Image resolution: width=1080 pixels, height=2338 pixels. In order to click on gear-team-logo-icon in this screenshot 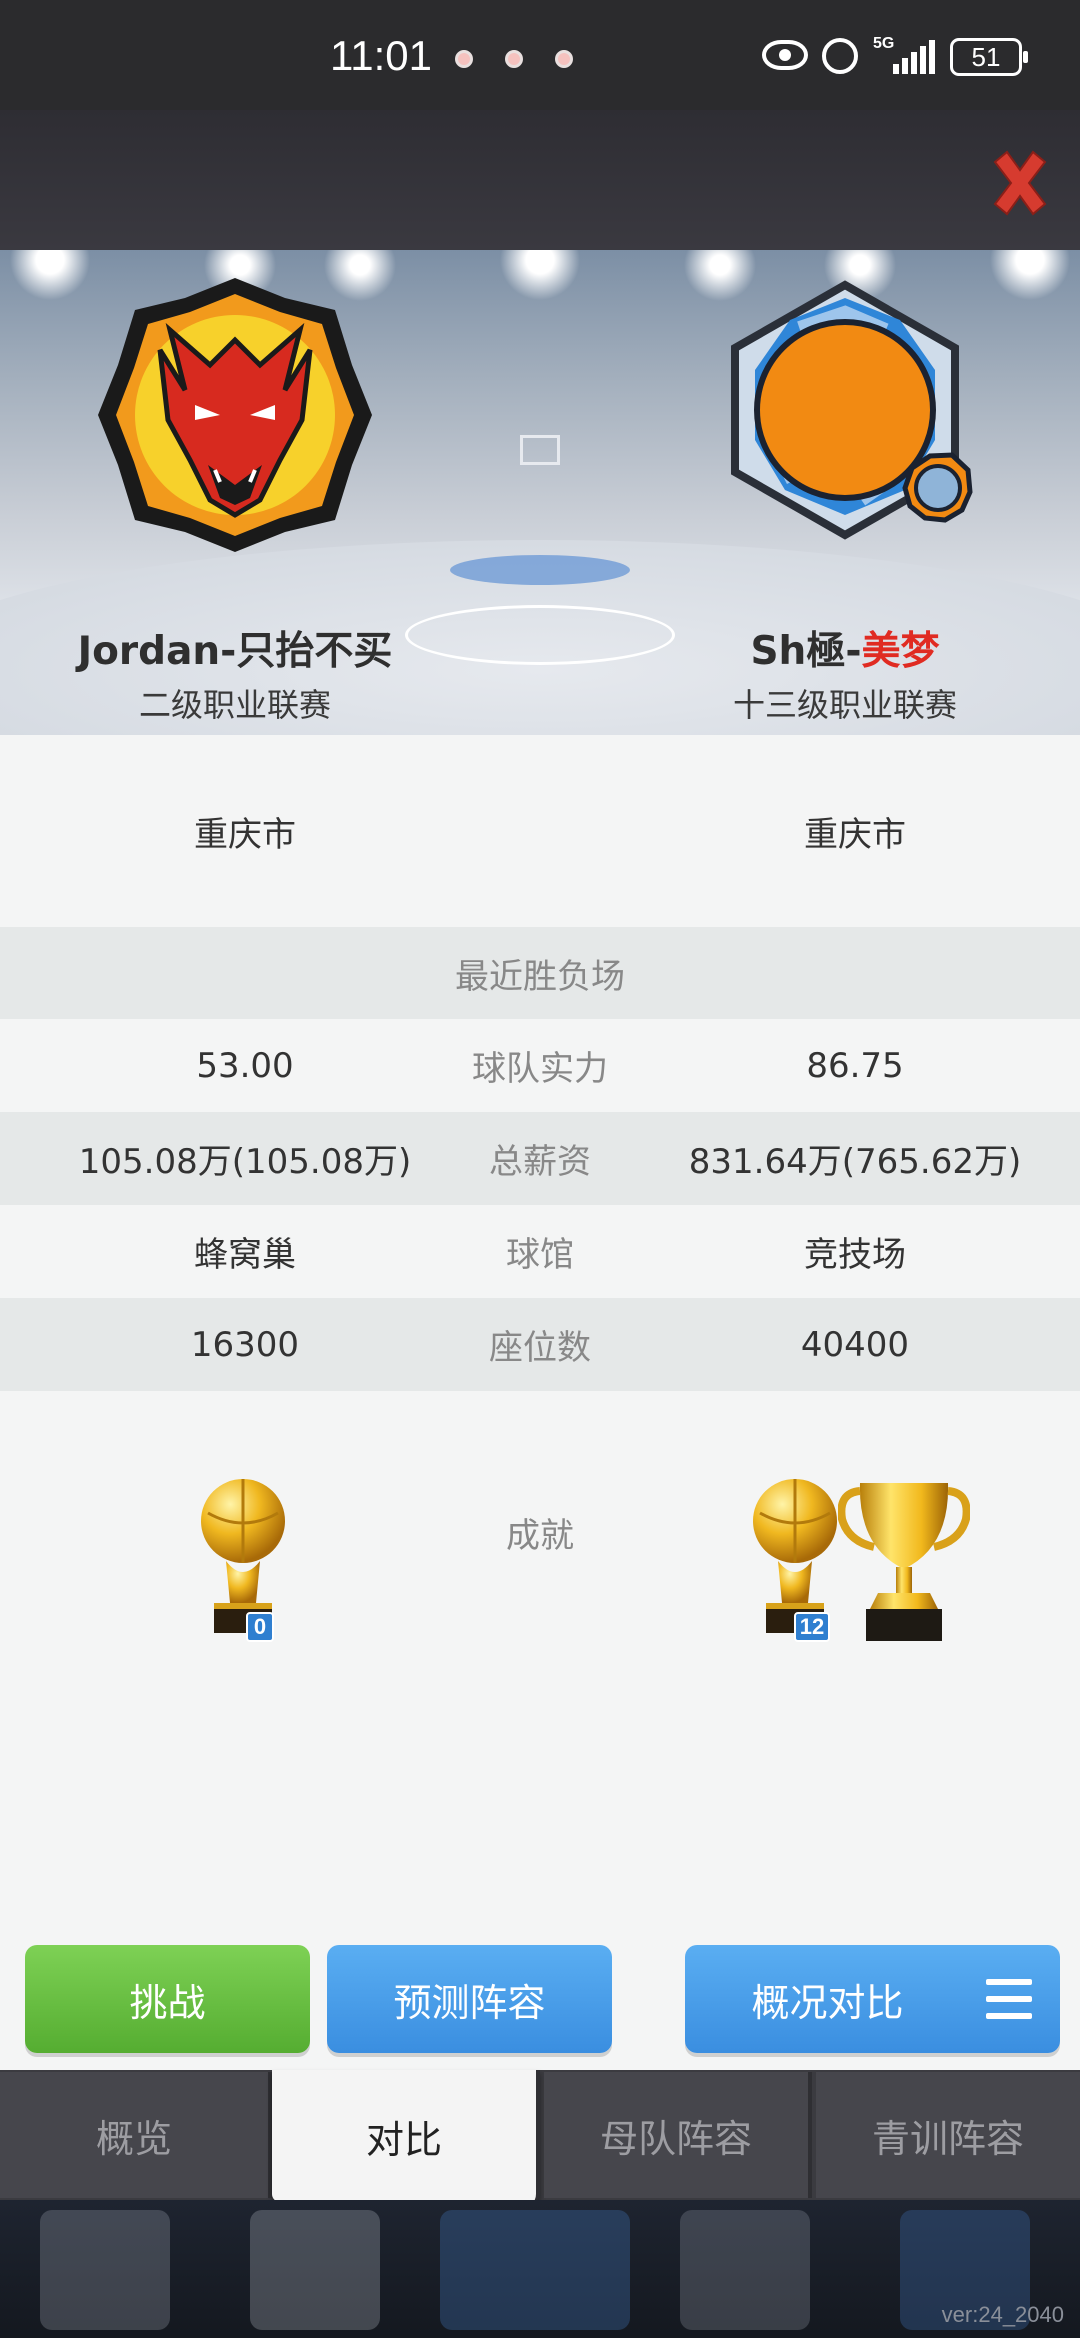, I will do `click(845, 415)`.